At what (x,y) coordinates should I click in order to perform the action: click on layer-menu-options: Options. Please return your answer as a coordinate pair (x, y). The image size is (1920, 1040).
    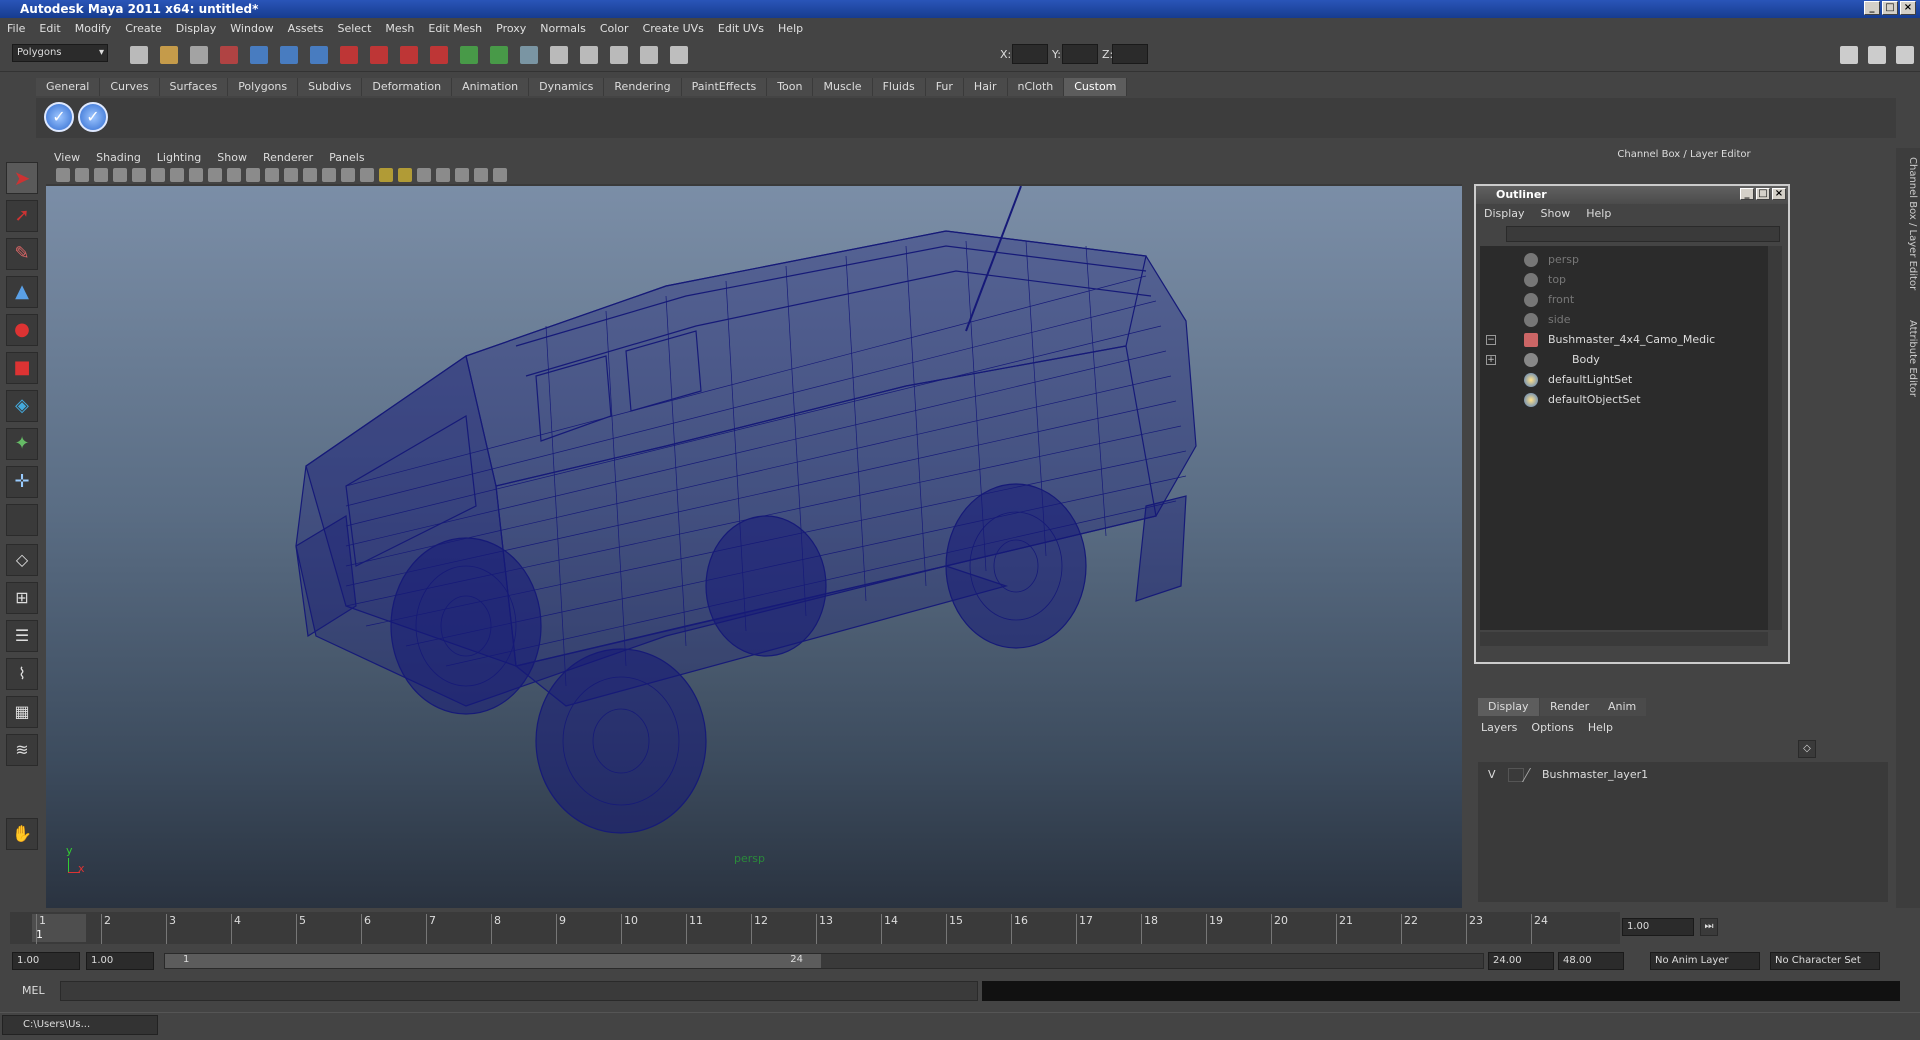
    Looking at the image, I should click on (1552, 727).